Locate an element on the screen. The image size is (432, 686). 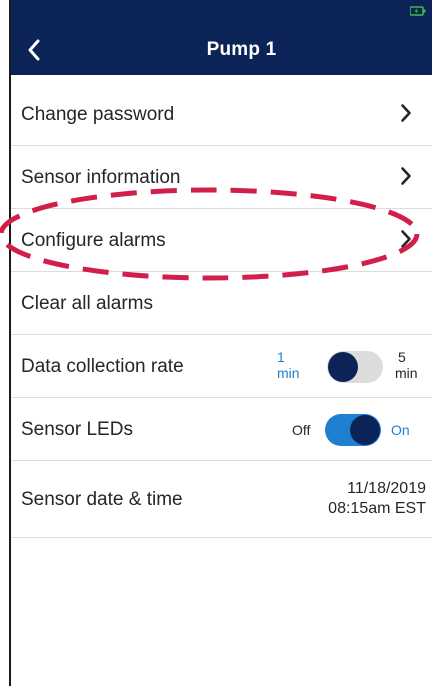
rate-option-value: 5 is located at coordinates (402, 357).